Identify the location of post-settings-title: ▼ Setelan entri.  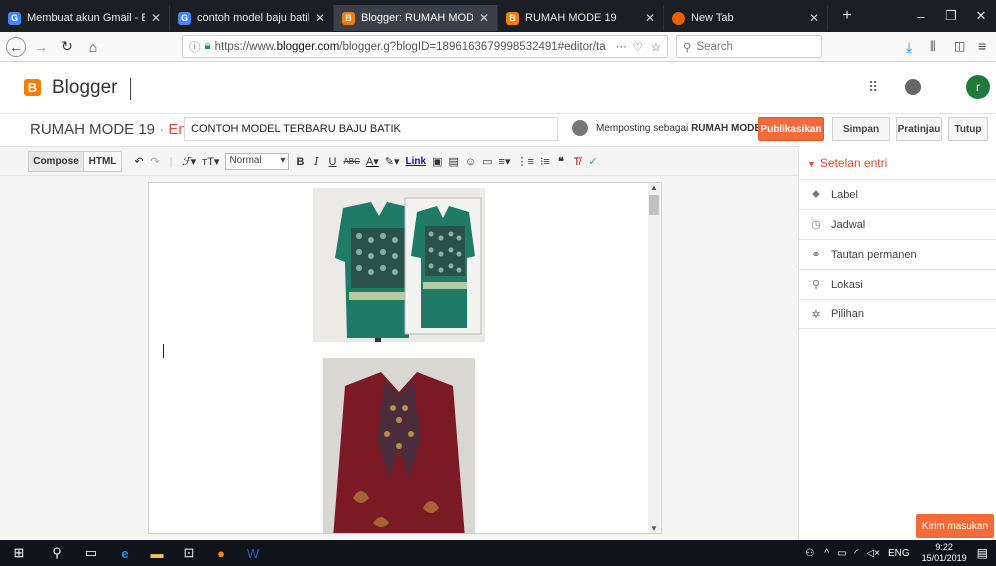
(847, 163).